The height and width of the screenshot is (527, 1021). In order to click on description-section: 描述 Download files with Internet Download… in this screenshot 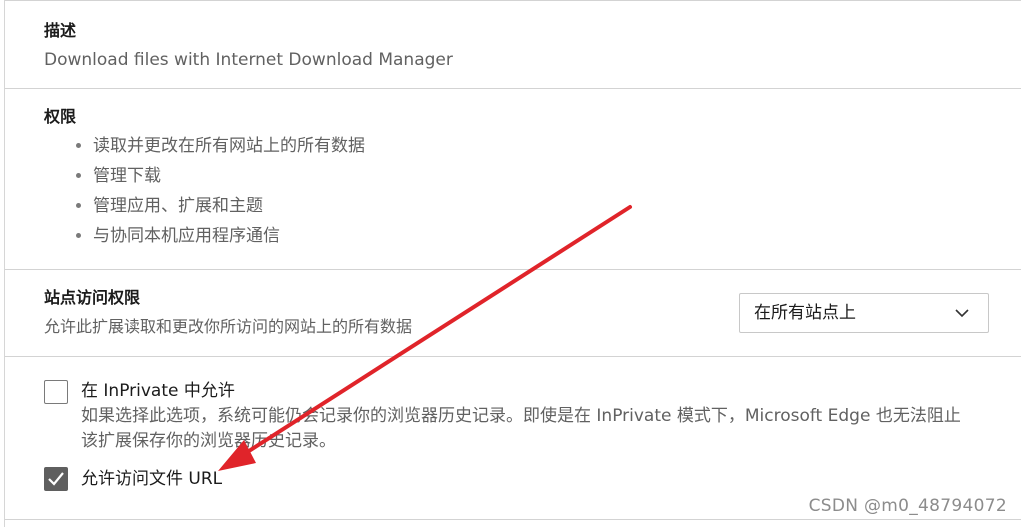, I will do `click(519, 46)`.